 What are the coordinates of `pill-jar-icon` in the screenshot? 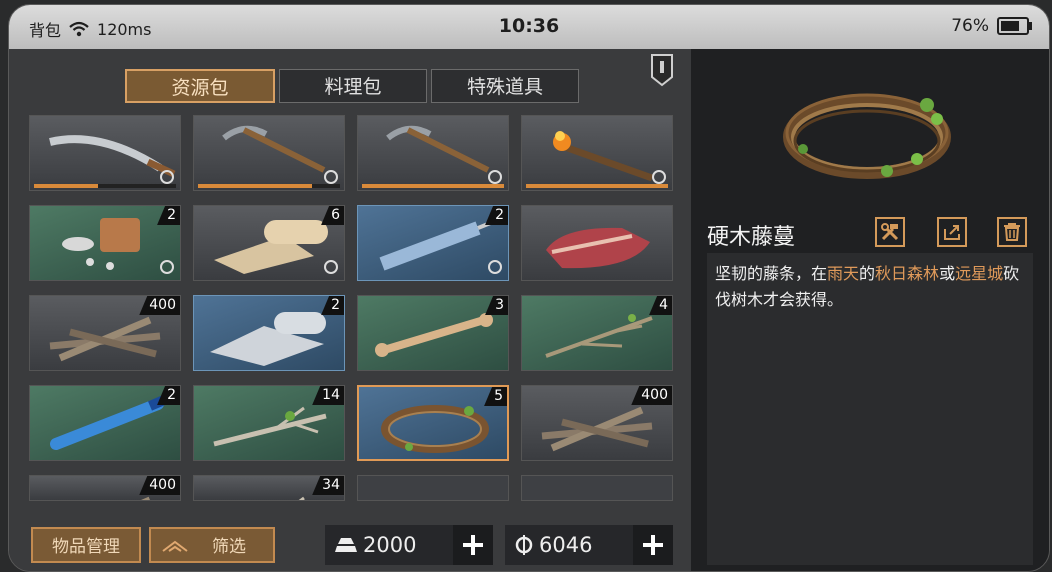 It's located at (101, 244).